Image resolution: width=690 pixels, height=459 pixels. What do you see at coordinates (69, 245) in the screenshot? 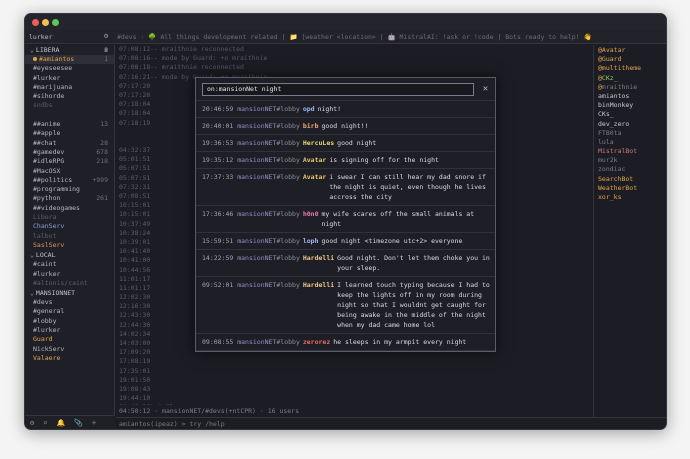
I see `sidebar-item: SaslServ` at bounding box center [69, 245].